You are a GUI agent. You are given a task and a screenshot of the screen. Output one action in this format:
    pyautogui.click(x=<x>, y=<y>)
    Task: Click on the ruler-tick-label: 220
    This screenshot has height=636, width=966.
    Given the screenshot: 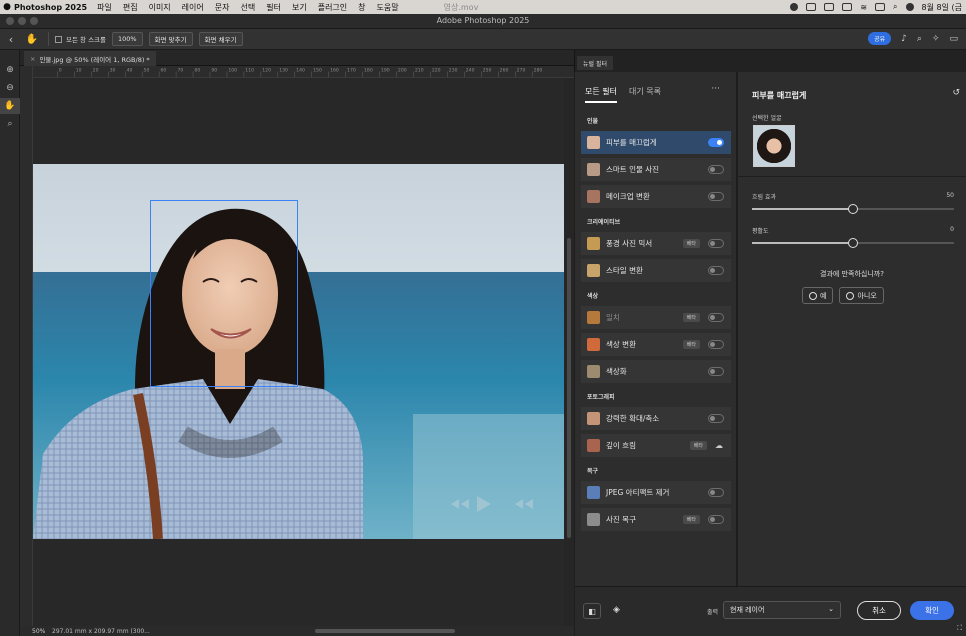 What is the action you would take?
    pyautogui.click(x=436, y=71)
    